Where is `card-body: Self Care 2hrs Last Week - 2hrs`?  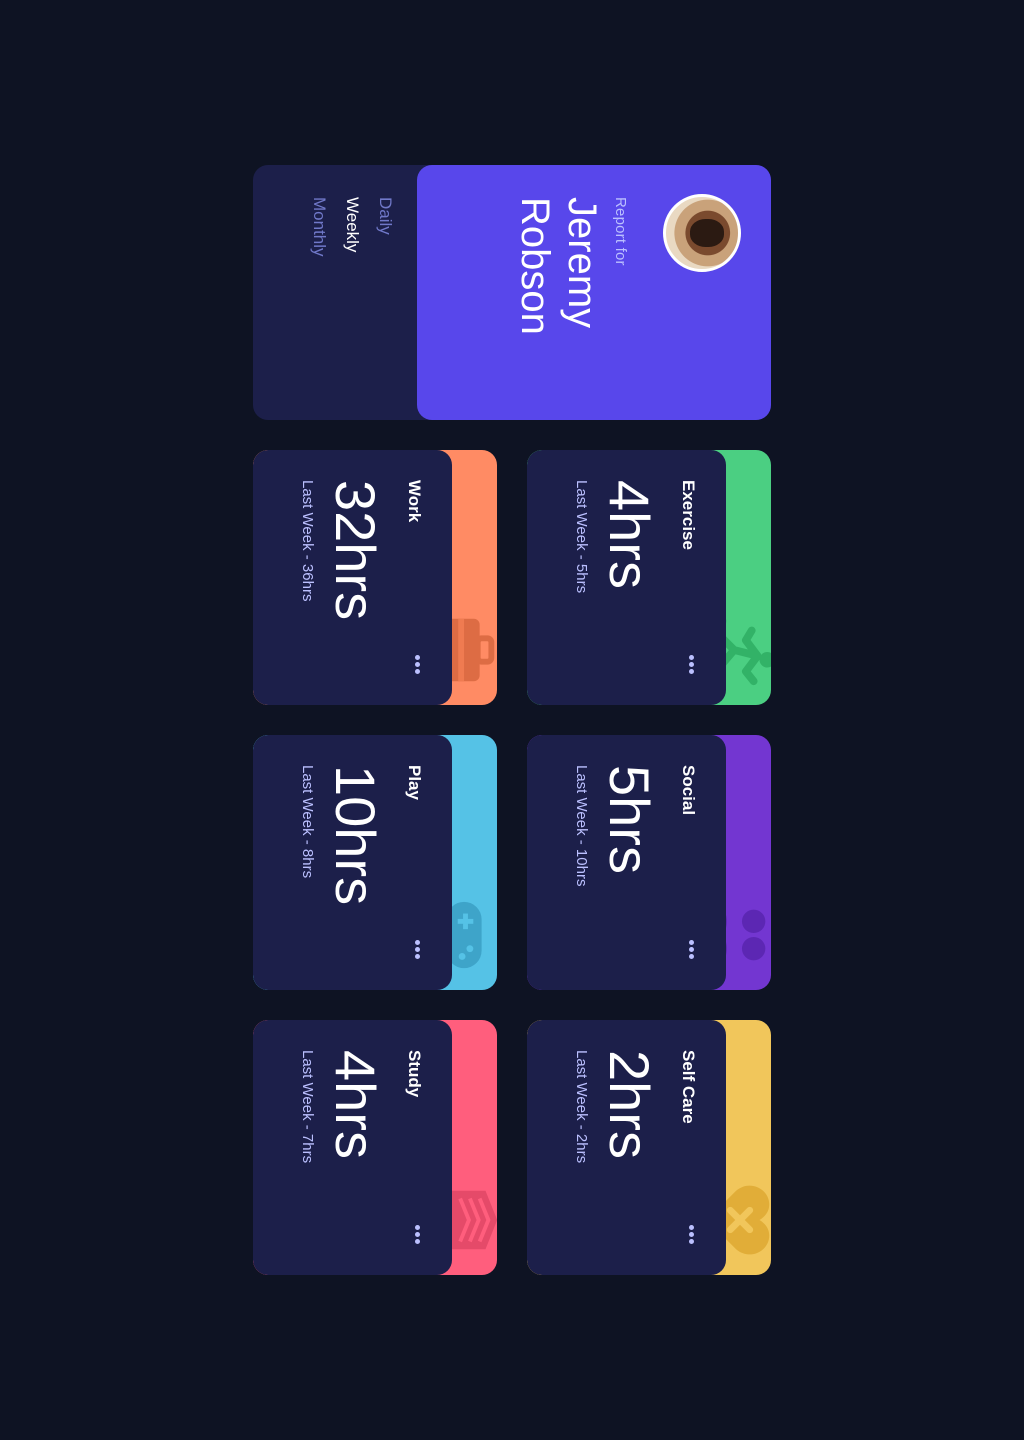 card-body: Self Care 2hrs Last Week - 2hrs is located at coordinates (626, 1147).